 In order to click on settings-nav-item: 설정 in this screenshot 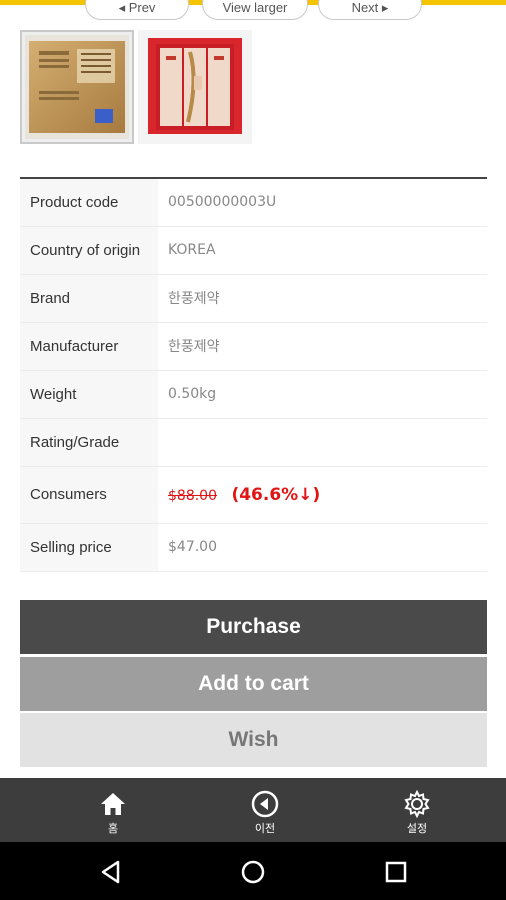, I will do `click(417, 810)`.